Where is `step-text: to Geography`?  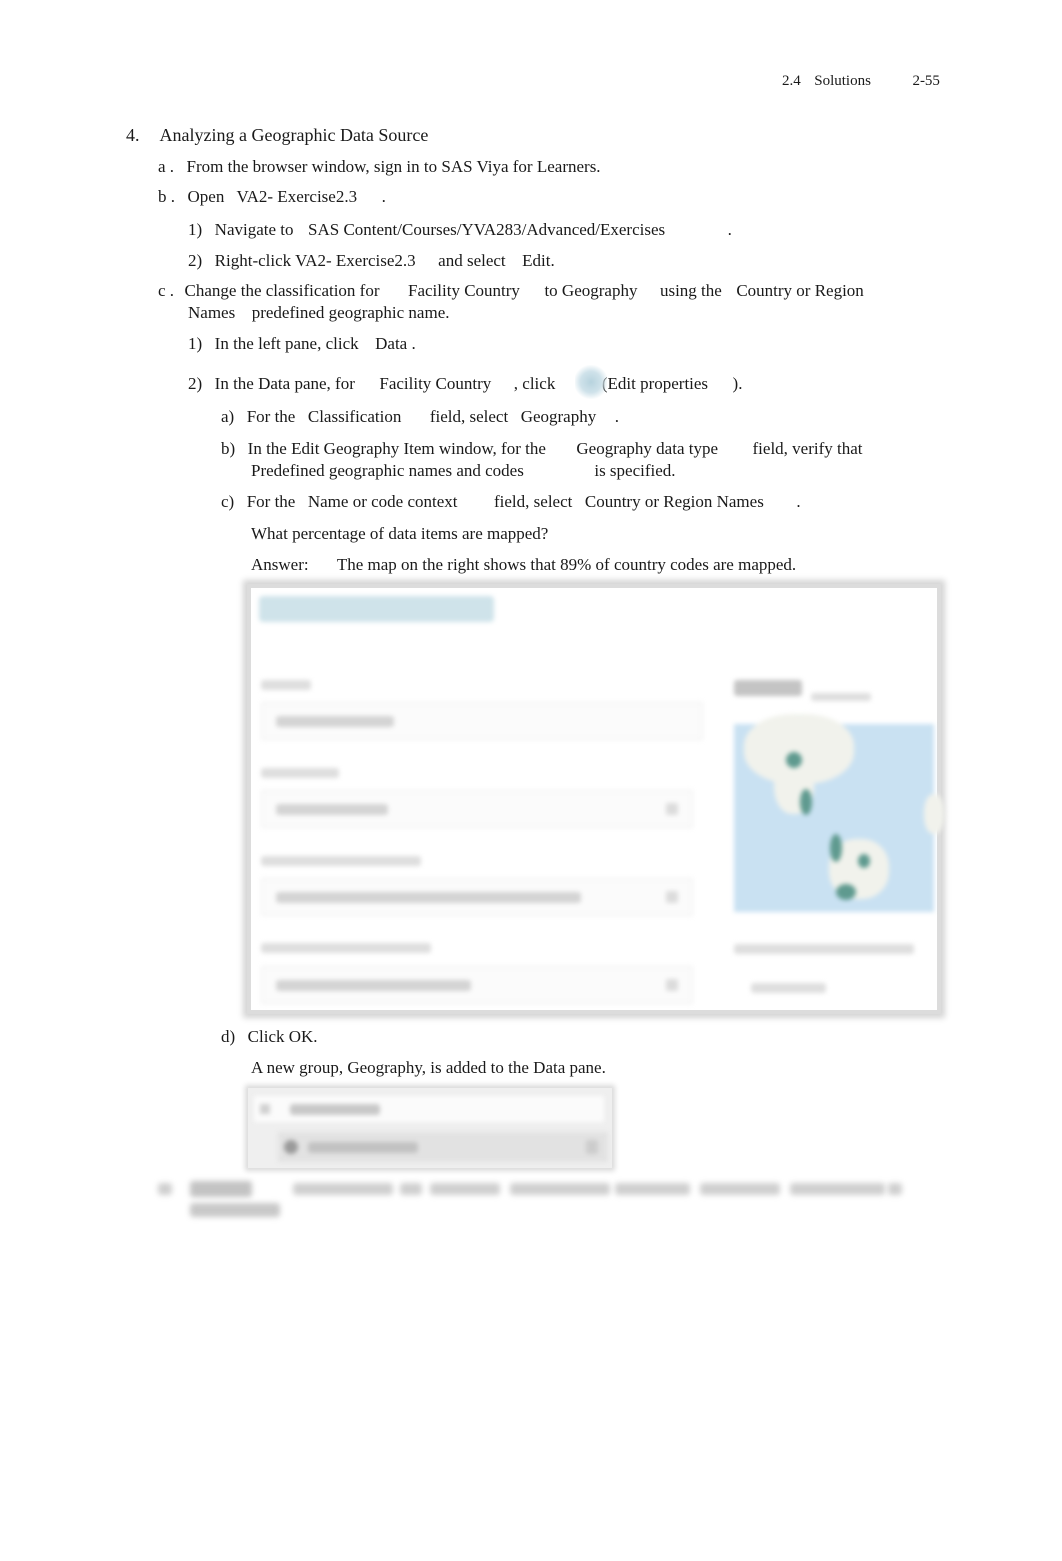 step-text: to Geography is located at coordinates (591, 290).